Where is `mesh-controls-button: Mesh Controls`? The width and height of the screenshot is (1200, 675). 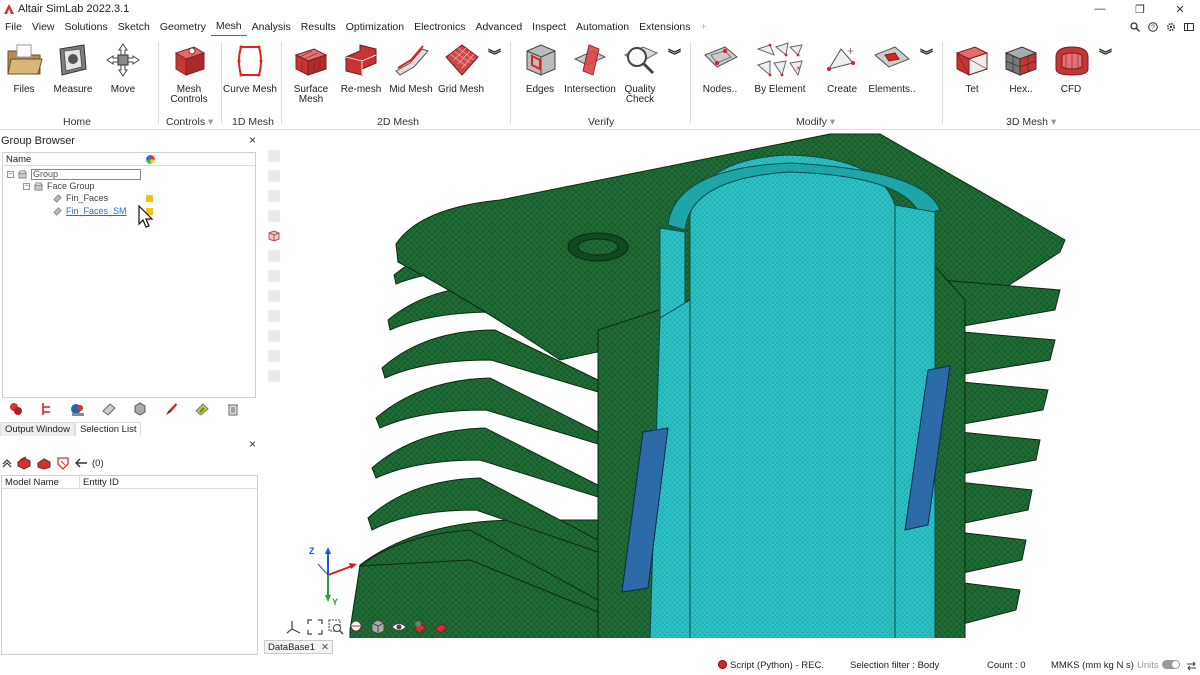 mesh-controls-button: Mesh Controls is located at coordinates (189, 72).